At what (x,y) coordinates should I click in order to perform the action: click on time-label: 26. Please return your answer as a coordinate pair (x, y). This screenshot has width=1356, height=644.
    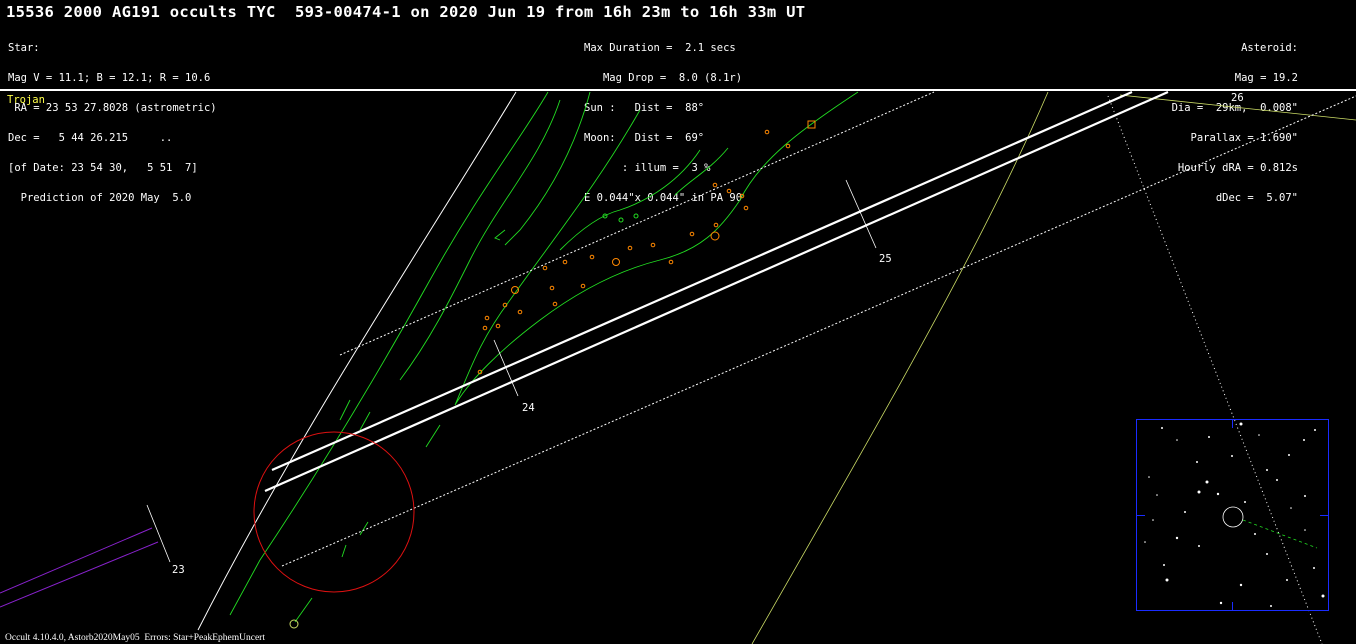
    Looking at the image, I should click on (1237, 98).